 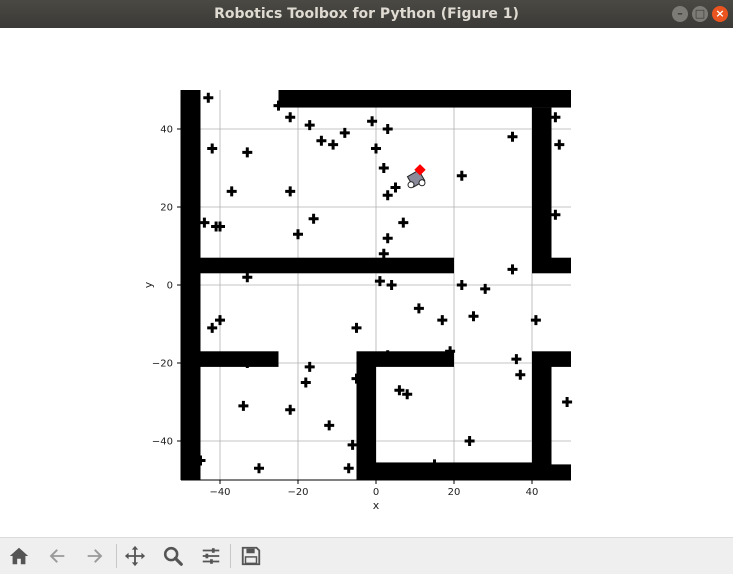 What do you see at coordinates (376, 505) in the screenshot?
I see `x-axis-label: x` at bounding box center [376, 505].